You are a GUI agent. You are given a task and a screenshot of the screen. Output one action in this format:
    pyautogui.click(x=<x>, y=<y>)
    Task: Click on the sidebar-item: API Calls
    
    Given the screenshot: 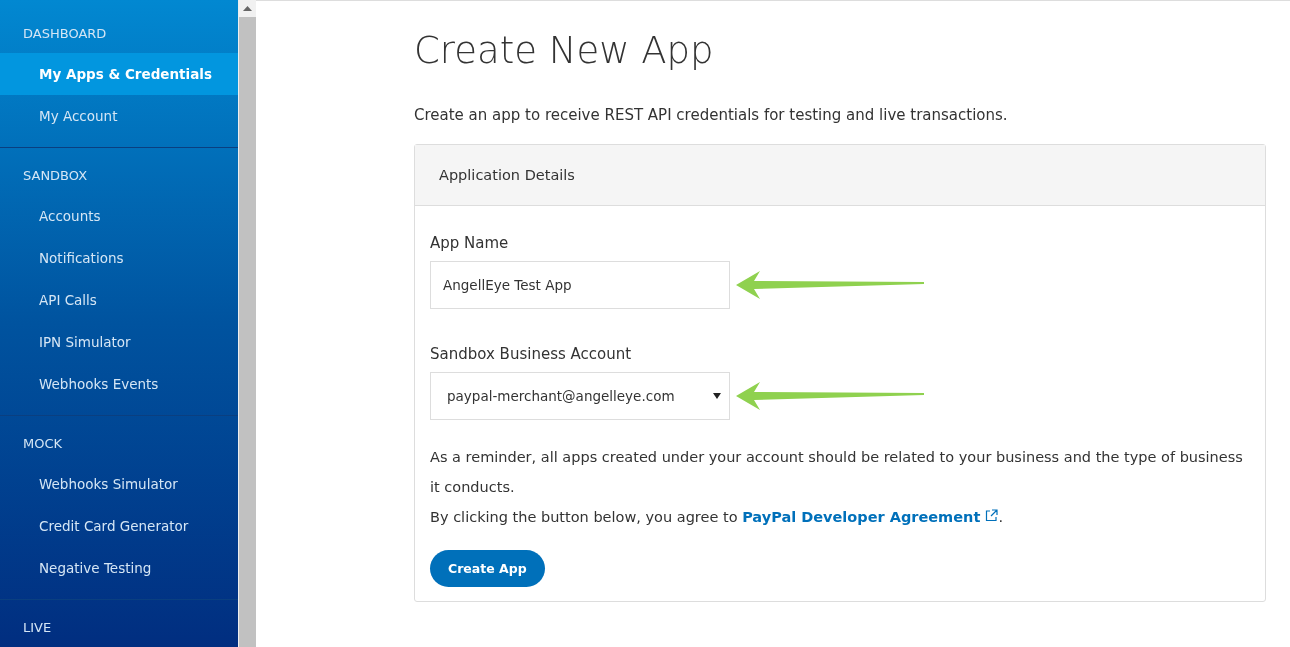 What is the action you would take?
    pyautogui.click(x=119, y=300)
    